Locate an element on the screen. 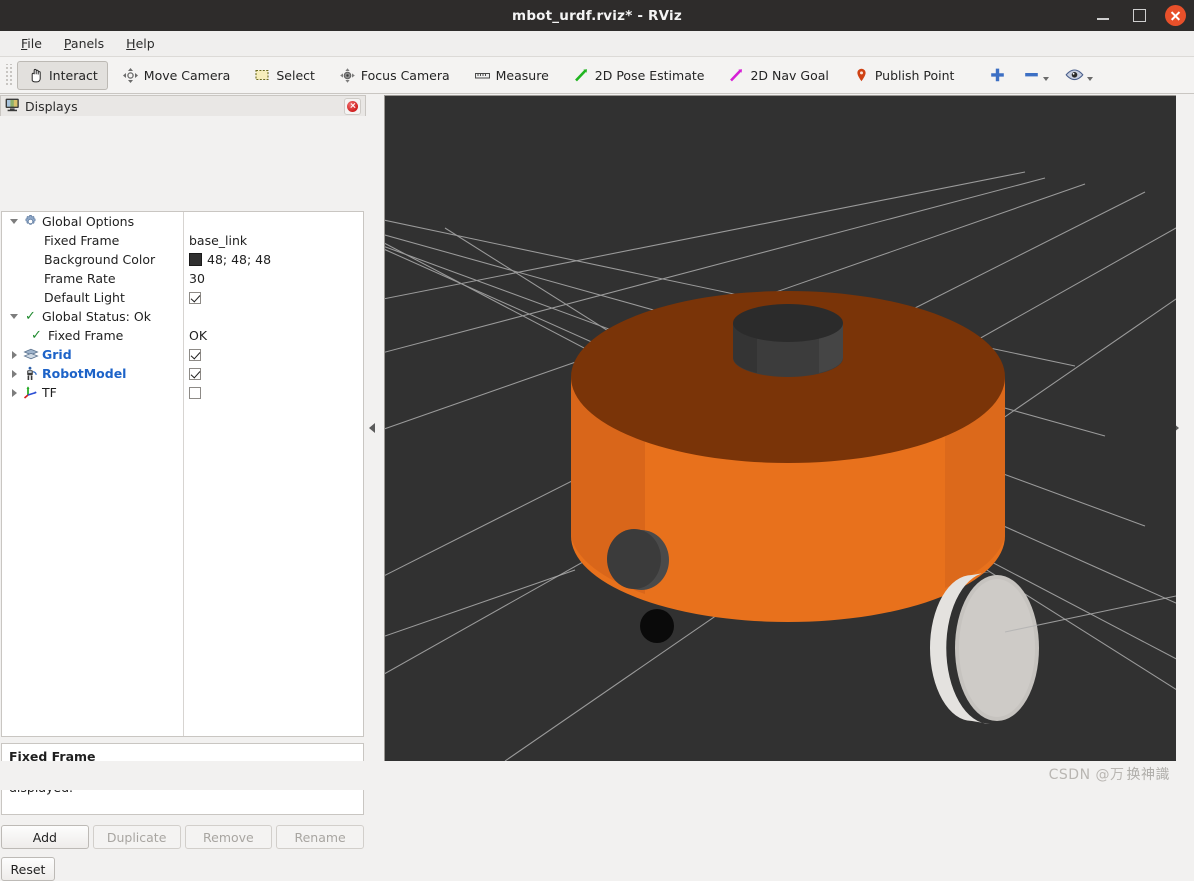 Image resolution: width=1194 pixels, height=881 pixels. add-panel-button is located at coordinates (997, 75).